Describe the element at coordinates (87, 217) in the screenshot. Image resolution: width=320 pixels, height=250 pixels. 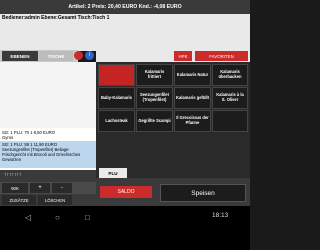
I see `nav-recent-icon: □` at that location.